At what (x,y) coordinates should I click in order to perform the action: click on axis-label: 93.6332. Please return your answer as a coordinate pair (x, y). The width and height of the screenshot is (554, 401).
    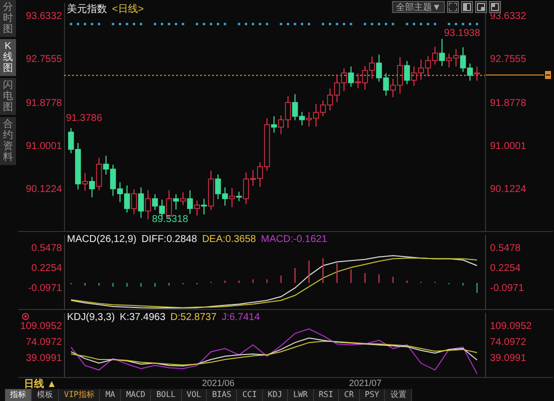
    Looking at the image, I should click on (44, 16).